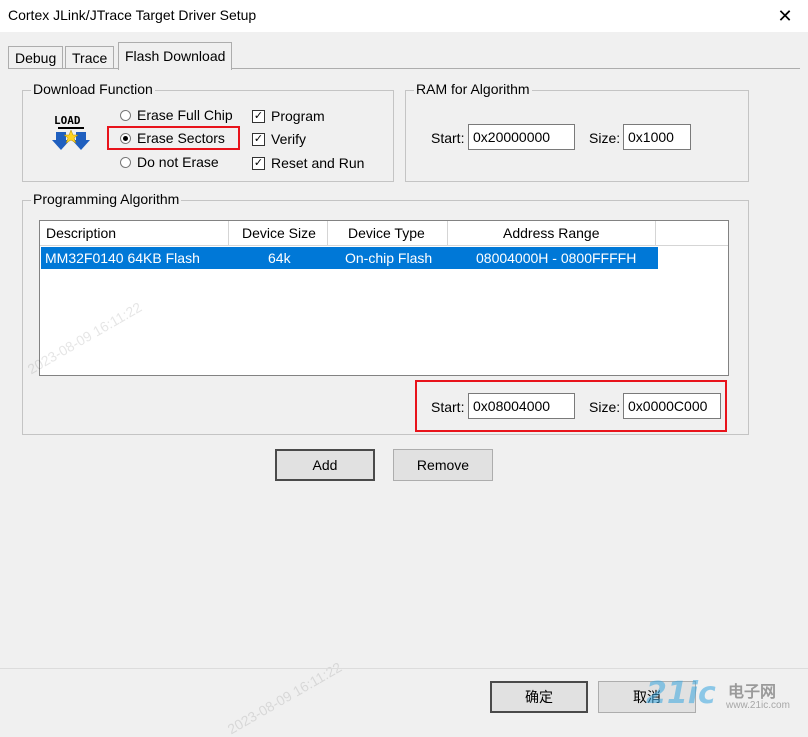 The height and width of the screenshot is (737, 808). Describe the element at coordinates (785, 16) in the screenshot. I see `close-icon: ✕` at that location.